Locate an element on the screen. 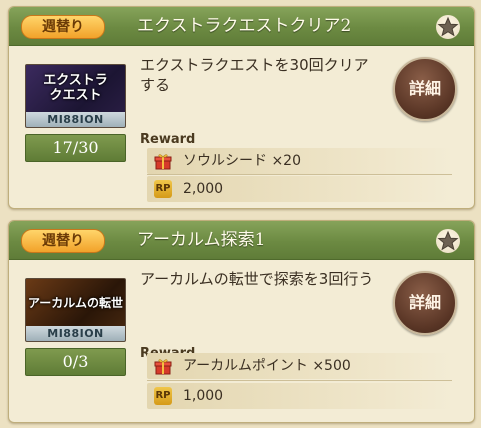 The height and width of the screenshot is (428, 481). reward-text: 1,000 is located at coordinates (203, 396).